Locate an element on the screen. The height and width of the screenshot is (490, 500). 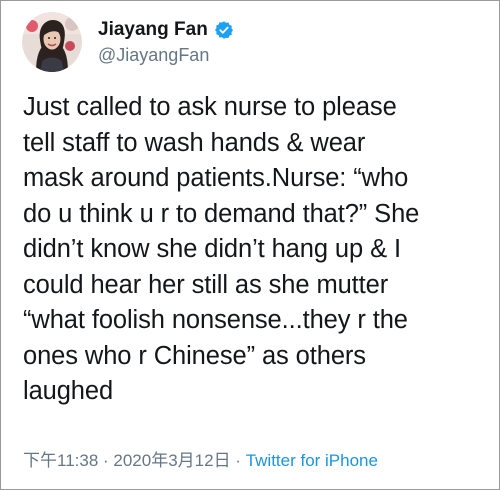
avatar is located at coordinates (52, 42).